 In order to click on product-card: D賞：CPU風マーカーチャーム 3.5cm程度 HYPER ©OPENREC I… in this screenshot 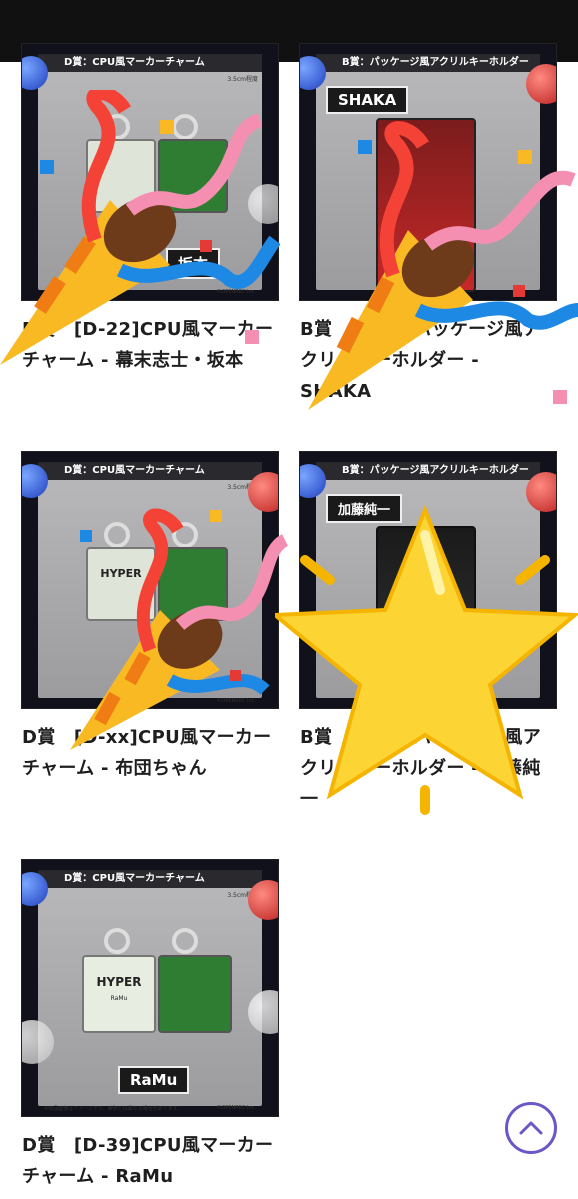, I will do `click(150, 618)`.